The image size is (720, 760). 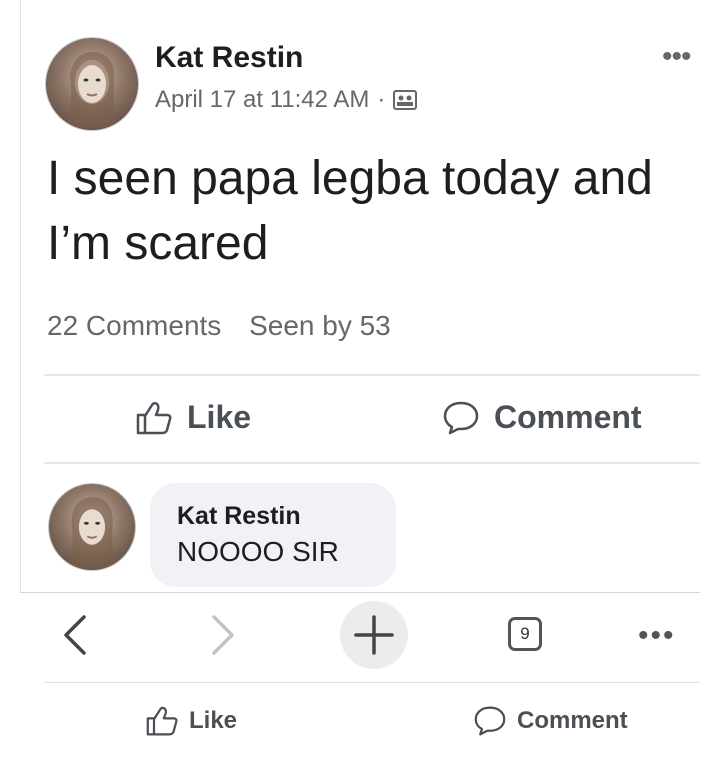 I want to click on plus-icon, so click(x=374, y=635).